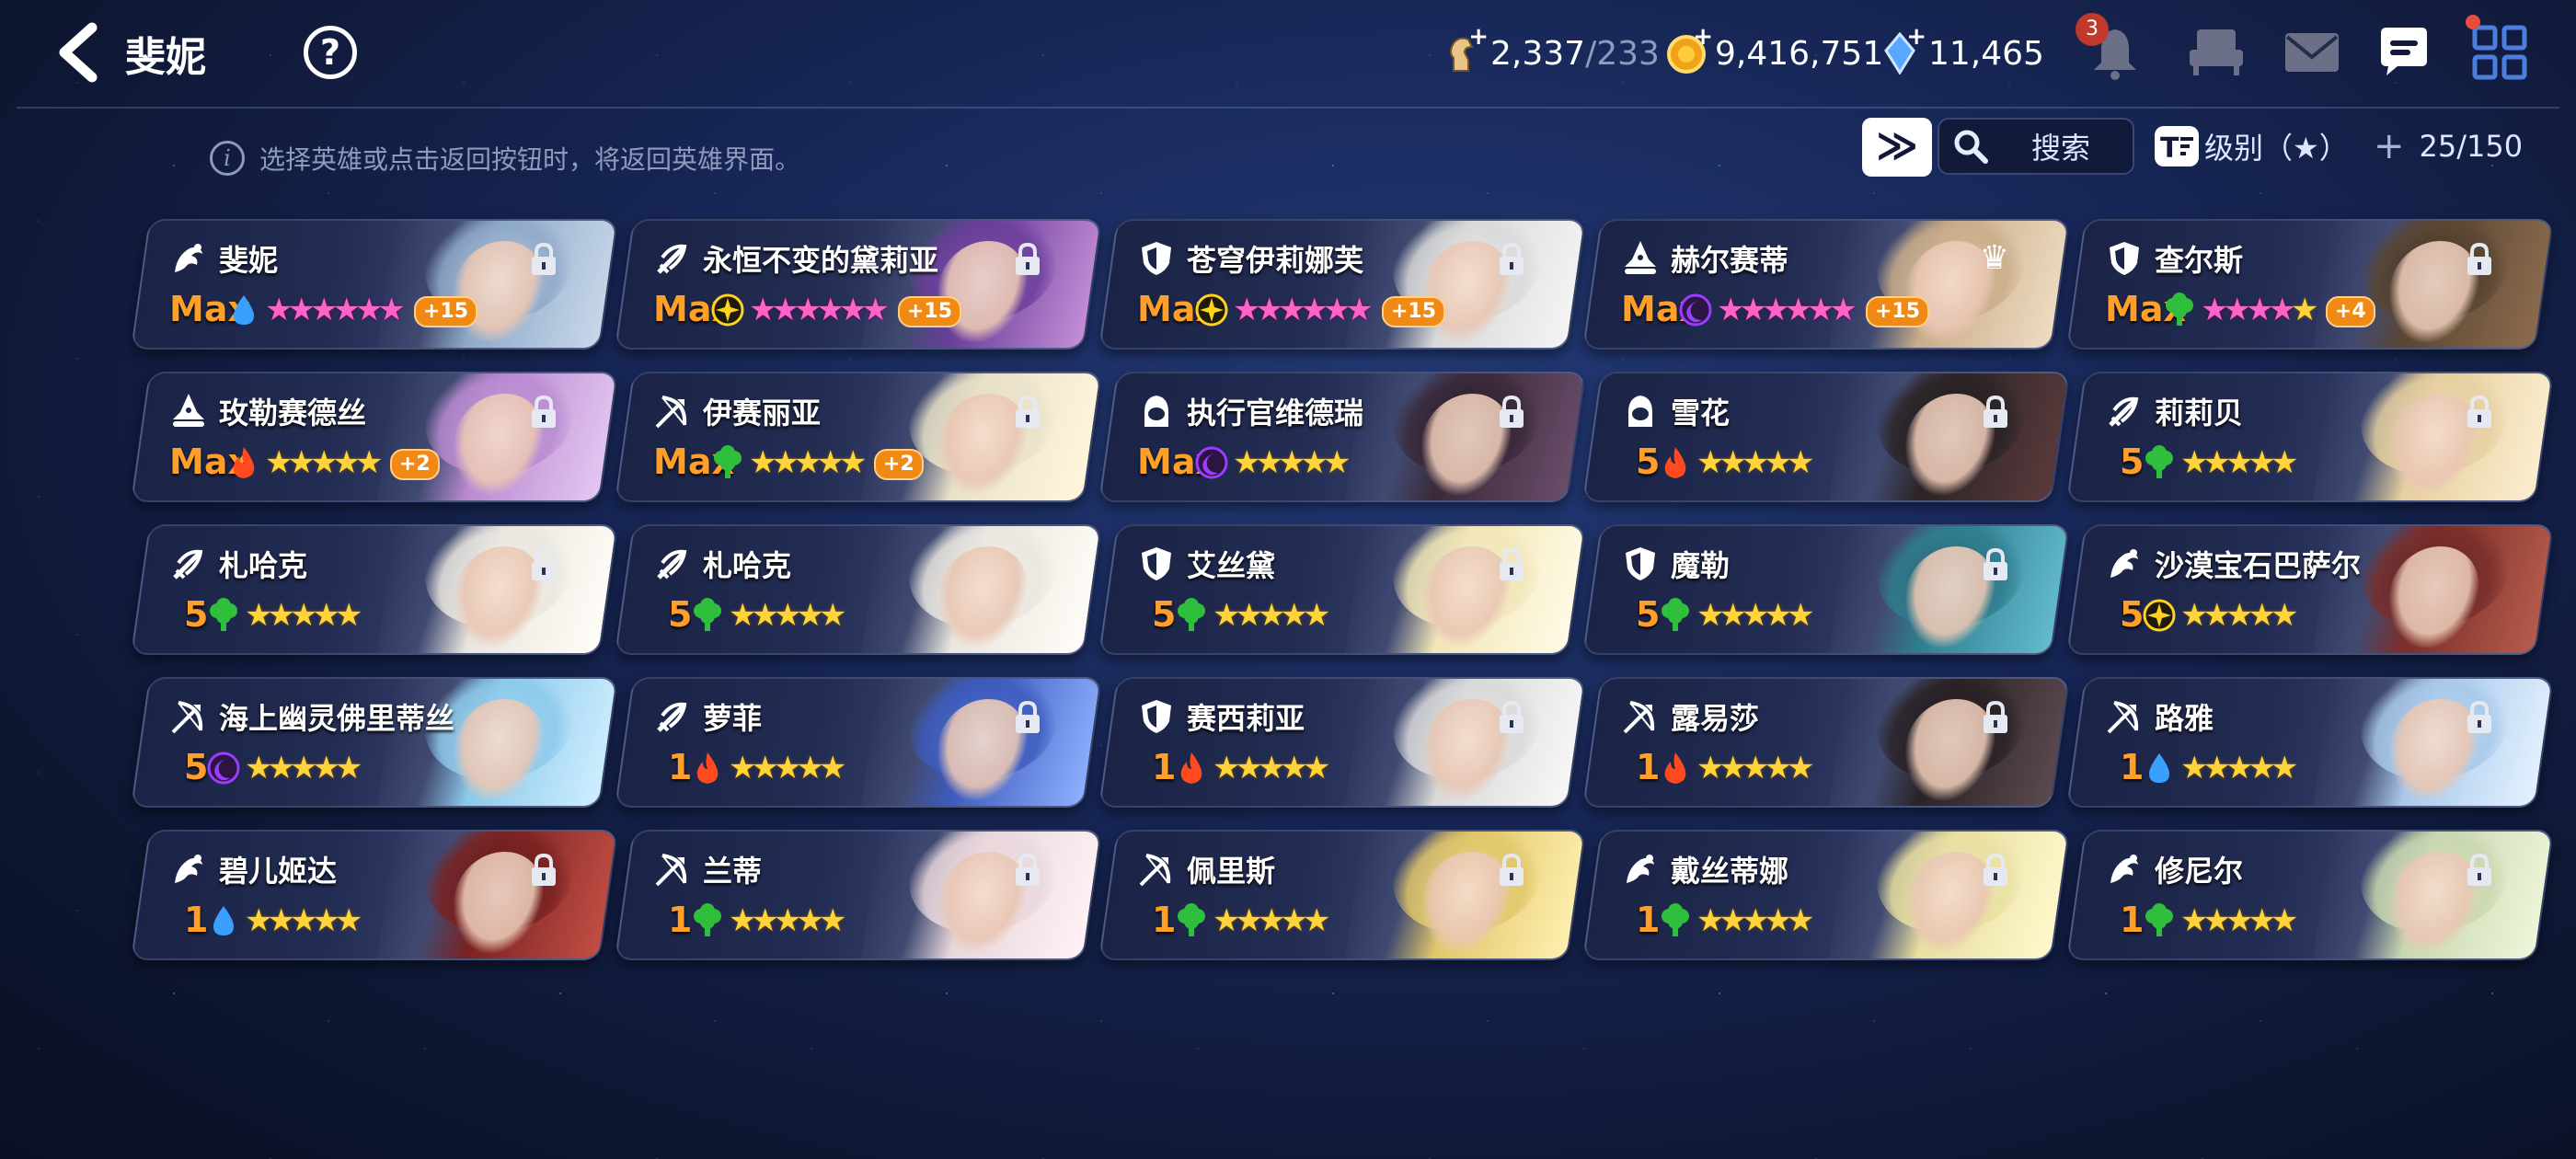 The image size is (2576, 1159). What do you see at coordinates (1730, 871) in the screenshot?
I see `hero-name: 戴丝蒂娜` at bounding box center [1730, 871].